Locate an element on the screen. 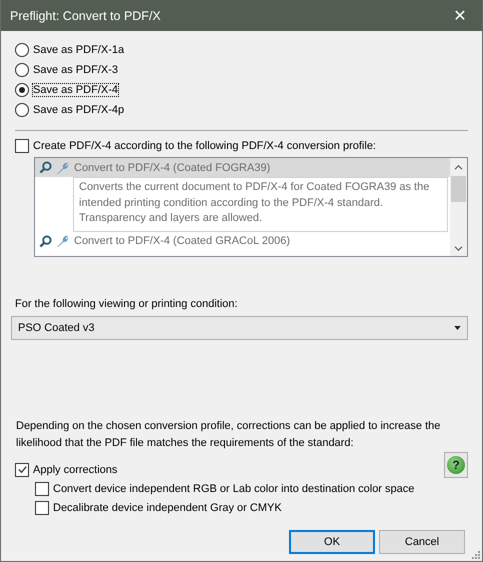 The width and height of the screenshot is (483, 562). radio-option: Save as PDF/X-4 is located at coordinates (241, 89).